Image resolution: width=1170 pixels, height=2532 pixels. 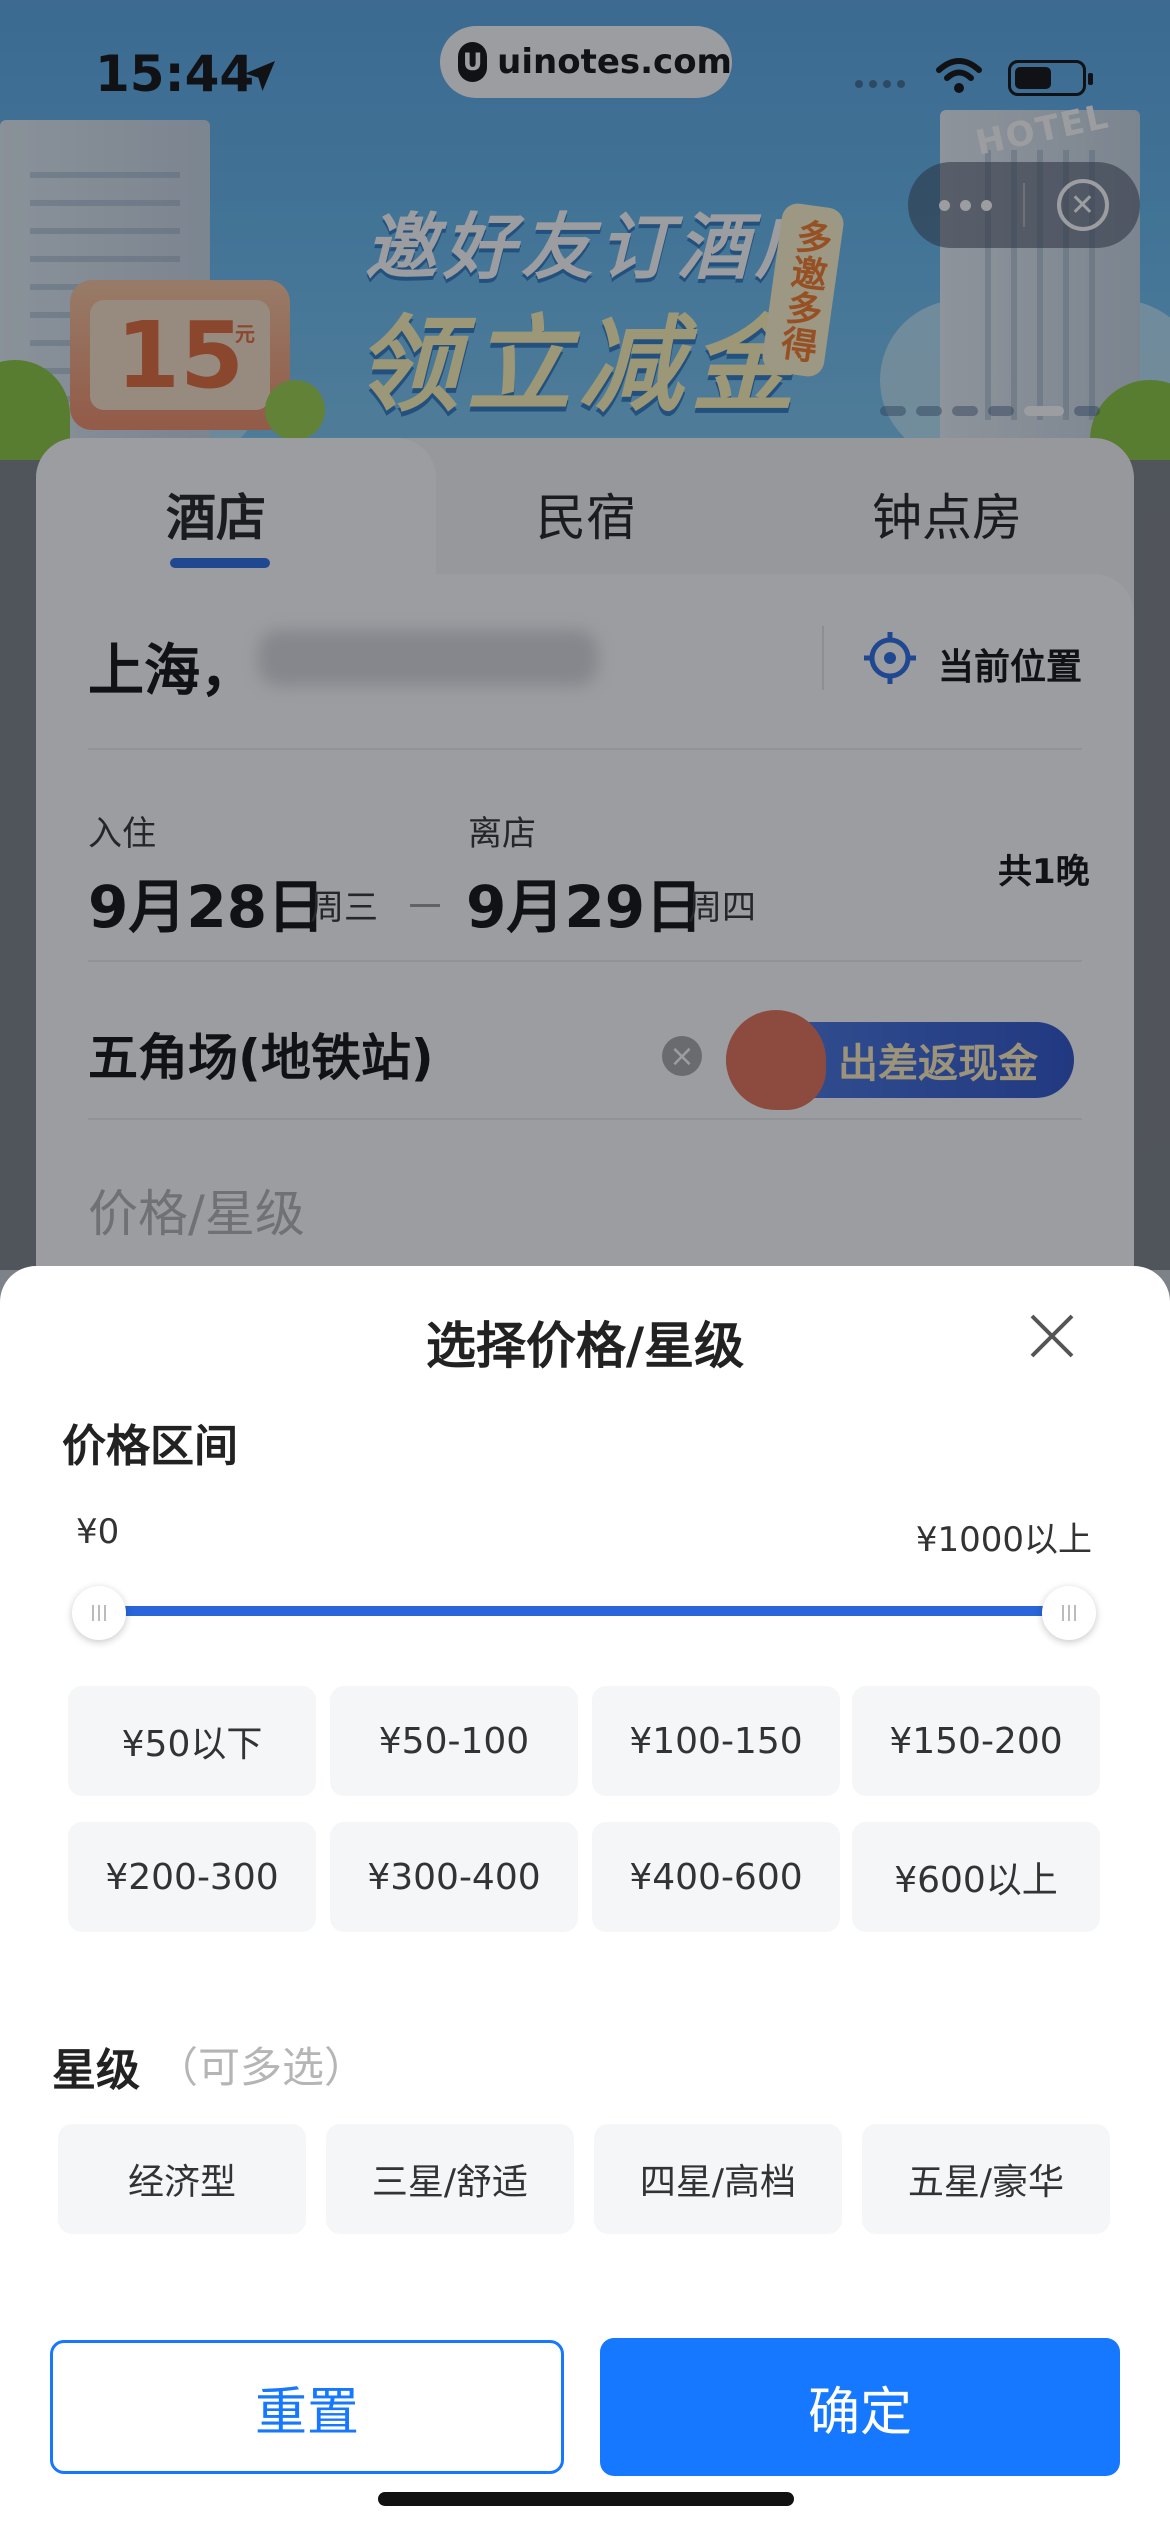 I want to click on price-chip: ¥50以下, so click(x=192, y=1741).